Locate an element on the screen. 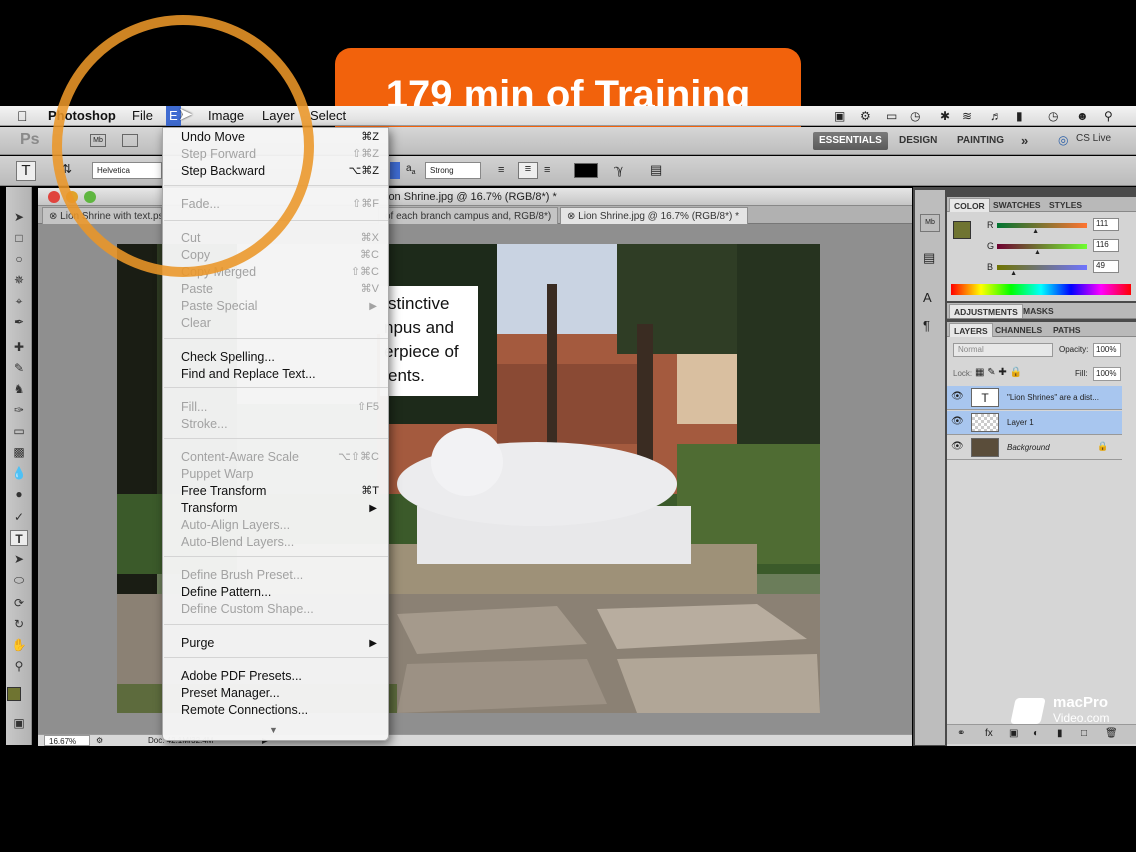 This screenshot has height=852, width=1136. zoom-field: 16.67% is located at coordinates (67, 740).